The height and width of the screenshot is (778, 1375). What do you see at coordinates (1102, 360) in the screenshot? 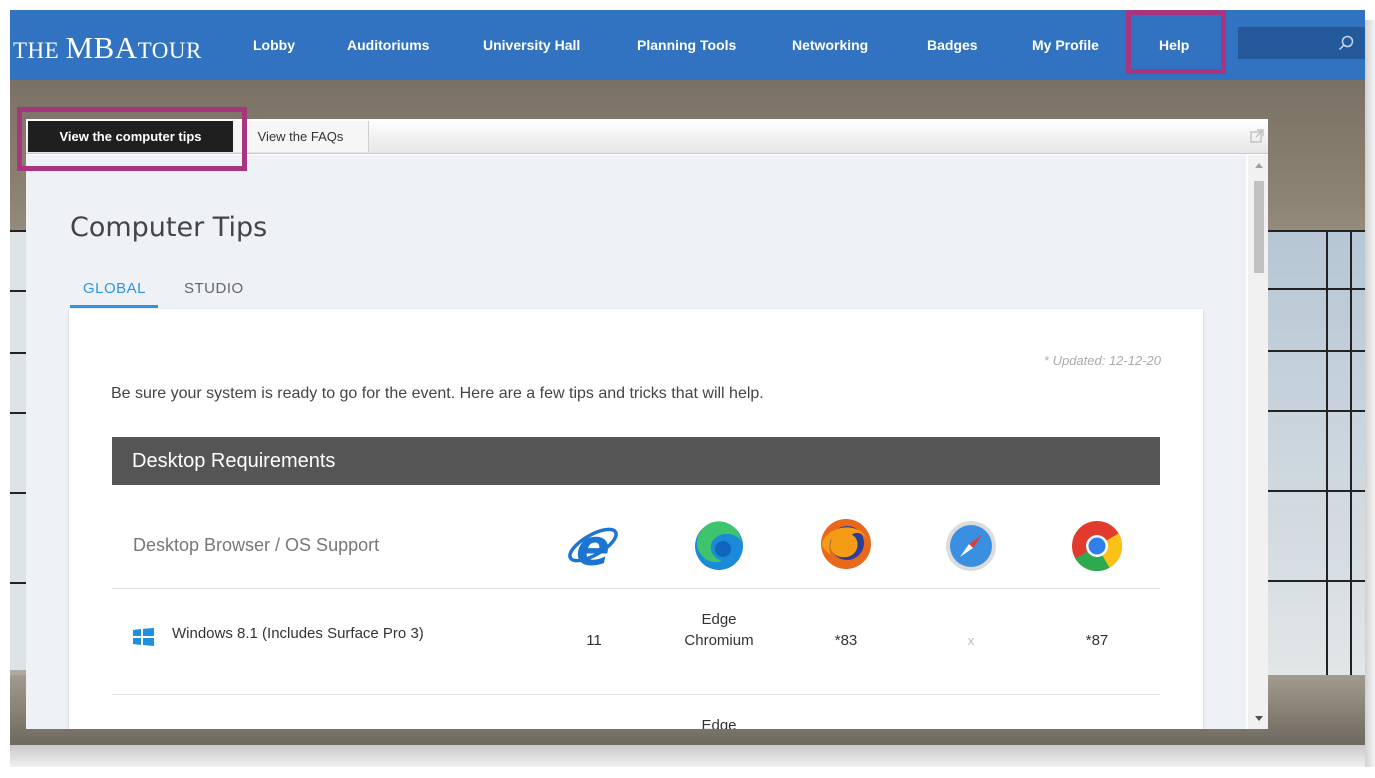
I see `updated-date: * Updated: 12-12-20` at bounding box center [1102, 360].